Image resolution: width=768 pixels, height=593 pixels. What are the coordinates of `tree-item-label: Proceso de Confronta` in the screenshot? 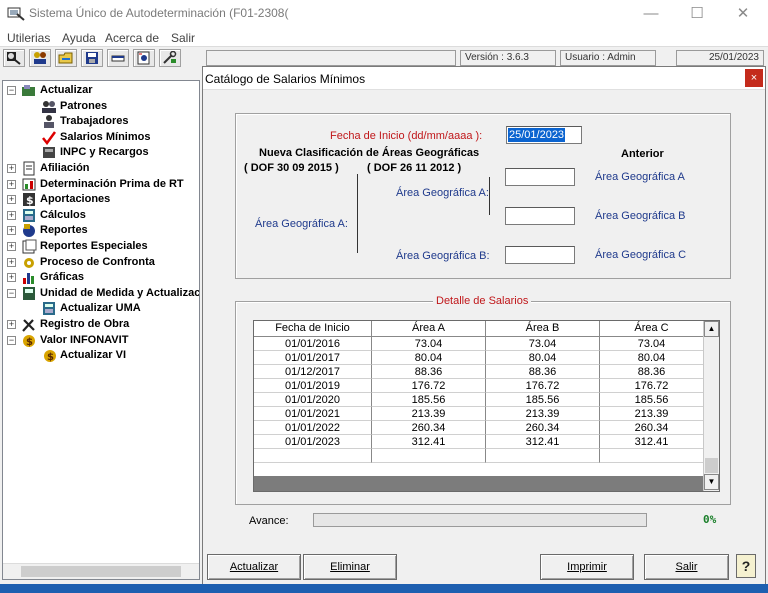 It's located at (97, 261).